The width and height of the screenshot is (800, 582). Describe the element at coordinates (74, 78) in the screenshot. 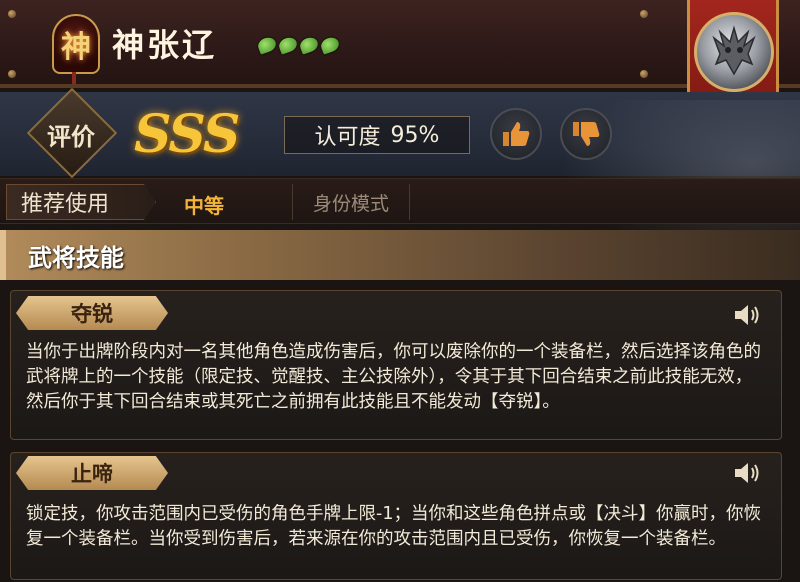

I see `badge-tassel` at that location.